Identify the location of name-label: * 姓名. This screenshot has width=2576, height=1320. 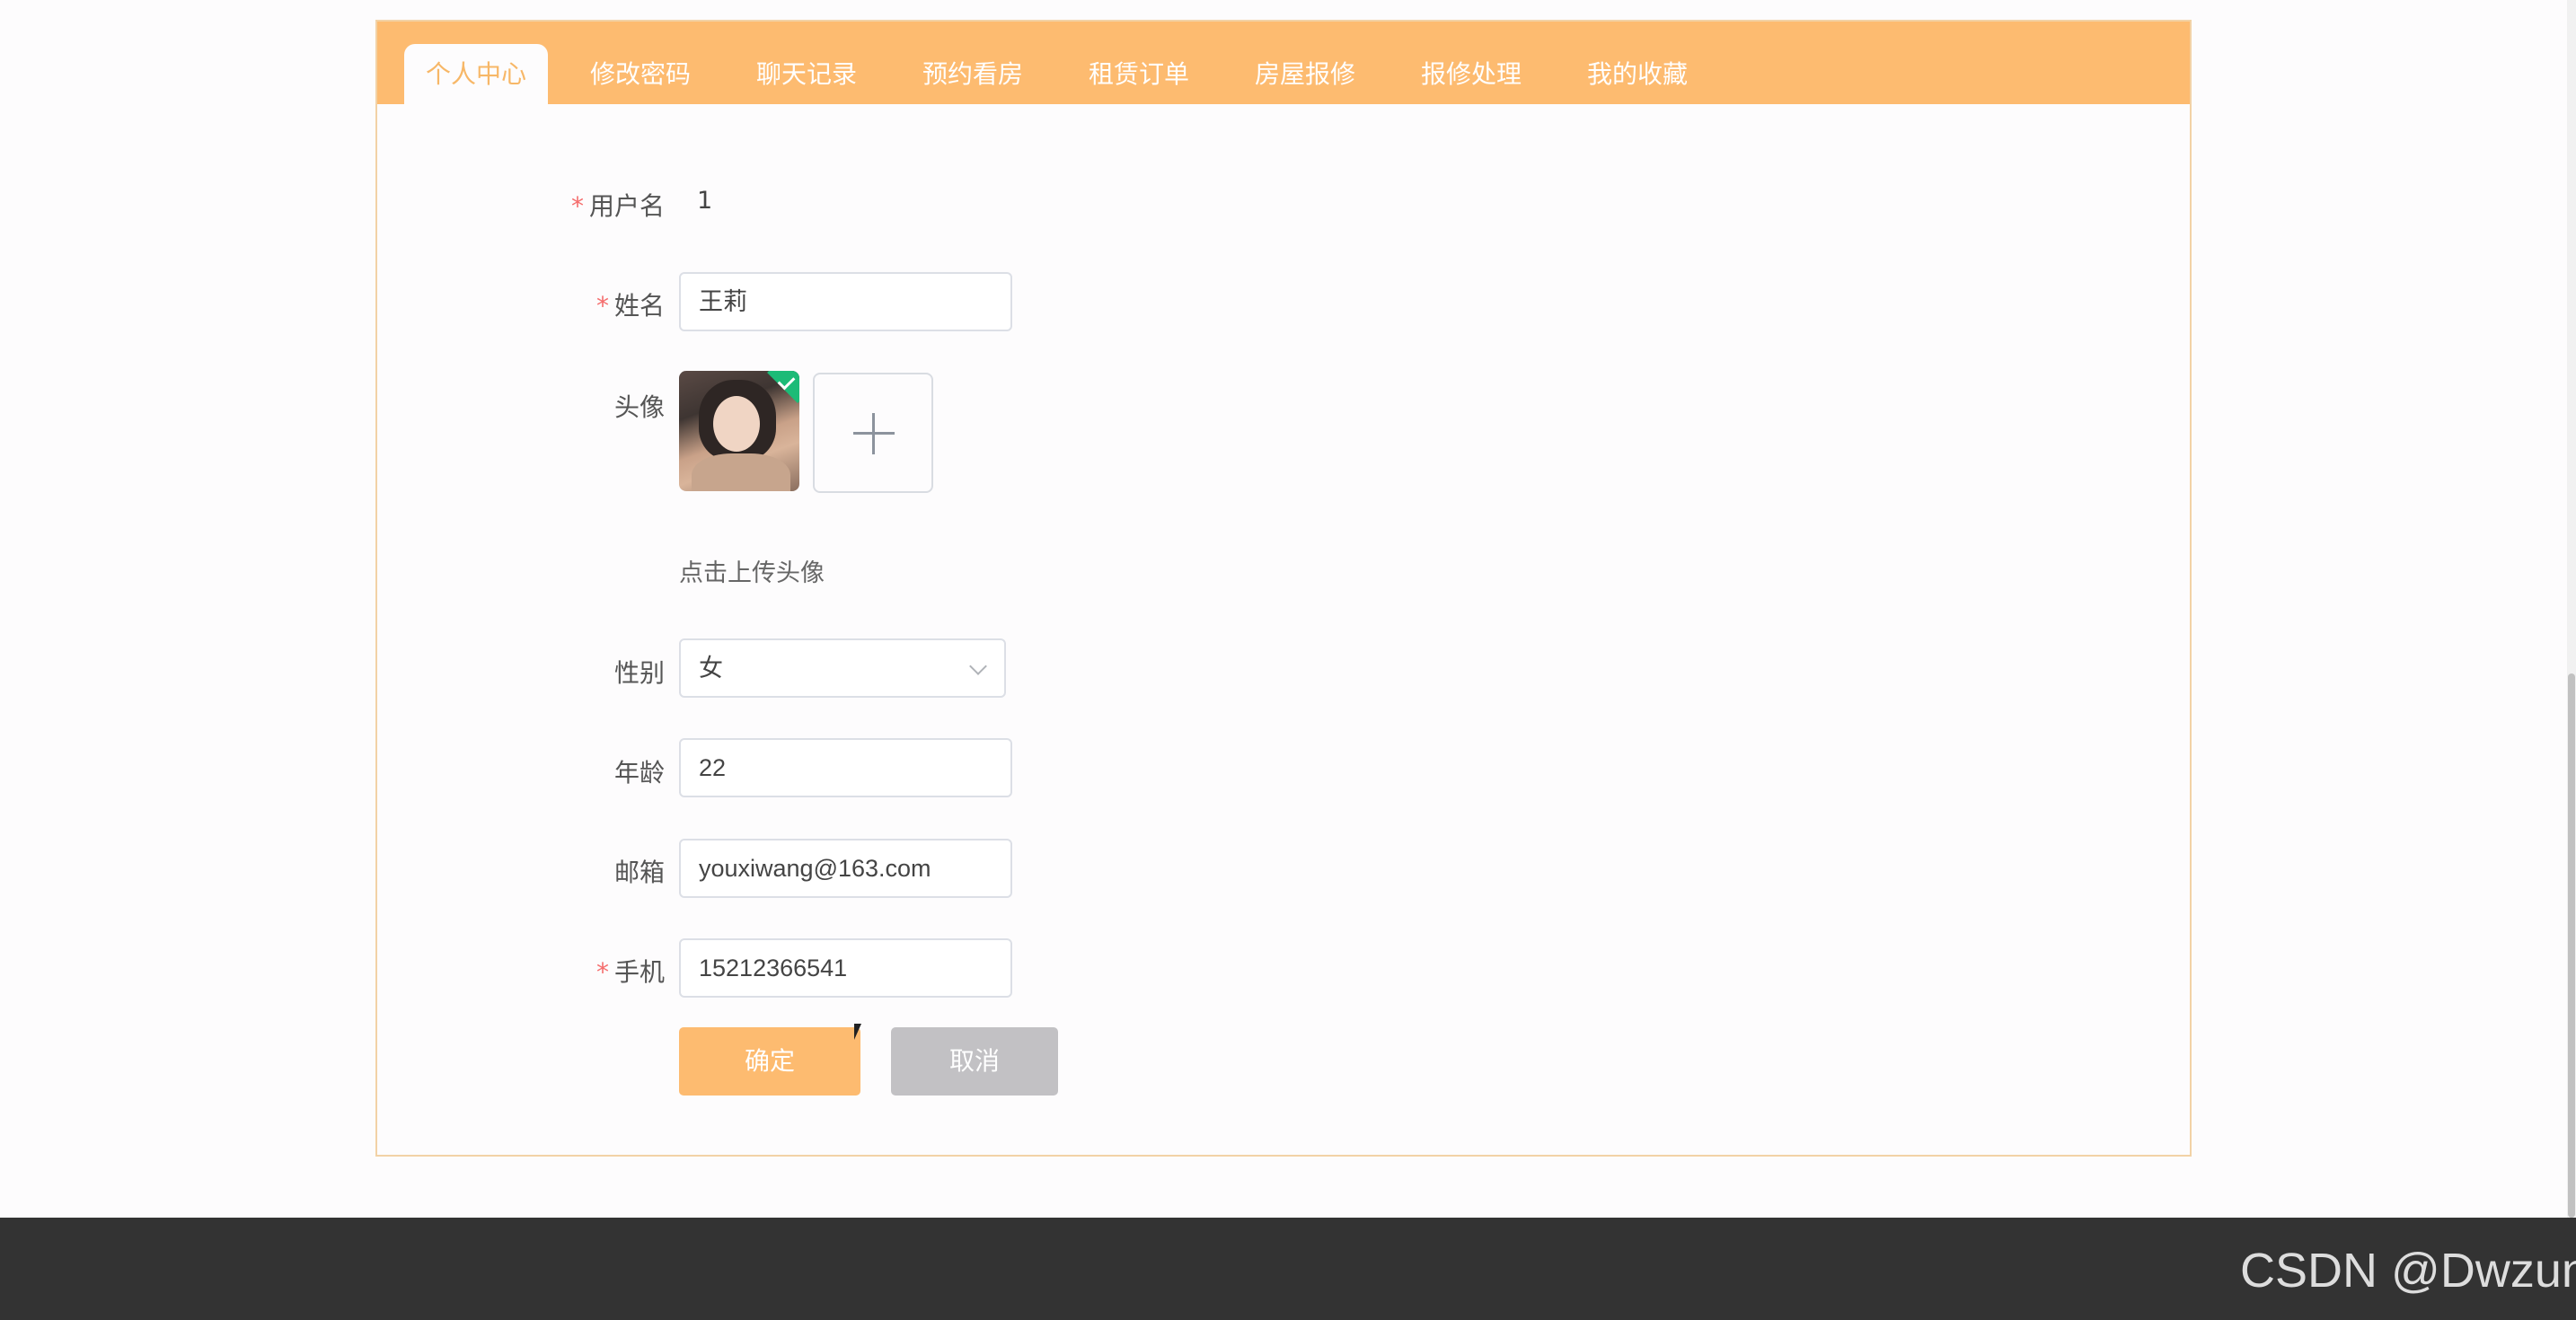
(630, 306).